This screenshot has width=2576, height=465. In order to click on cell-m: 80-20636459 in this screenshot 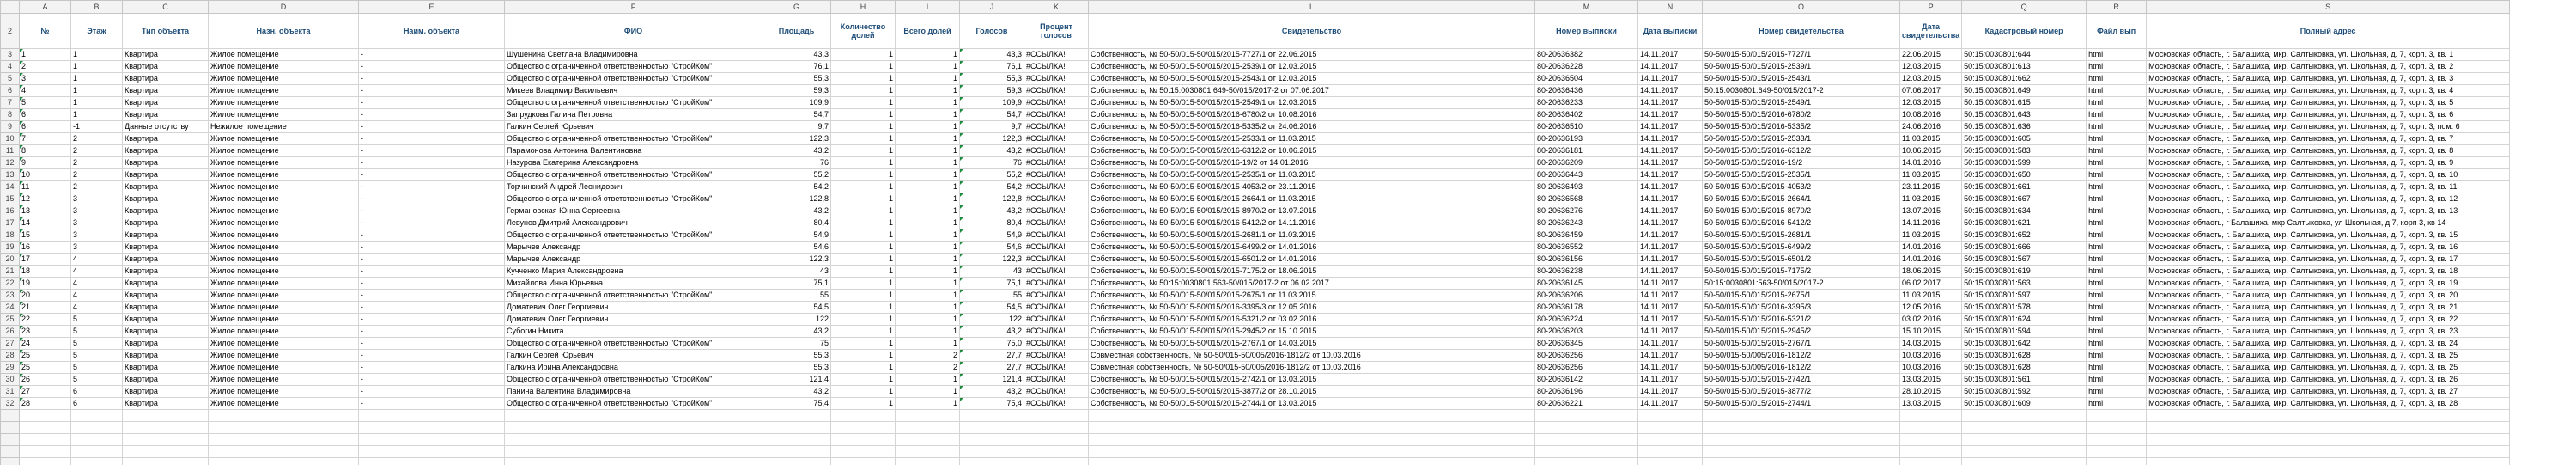, I will do `click(1586, 235)`.